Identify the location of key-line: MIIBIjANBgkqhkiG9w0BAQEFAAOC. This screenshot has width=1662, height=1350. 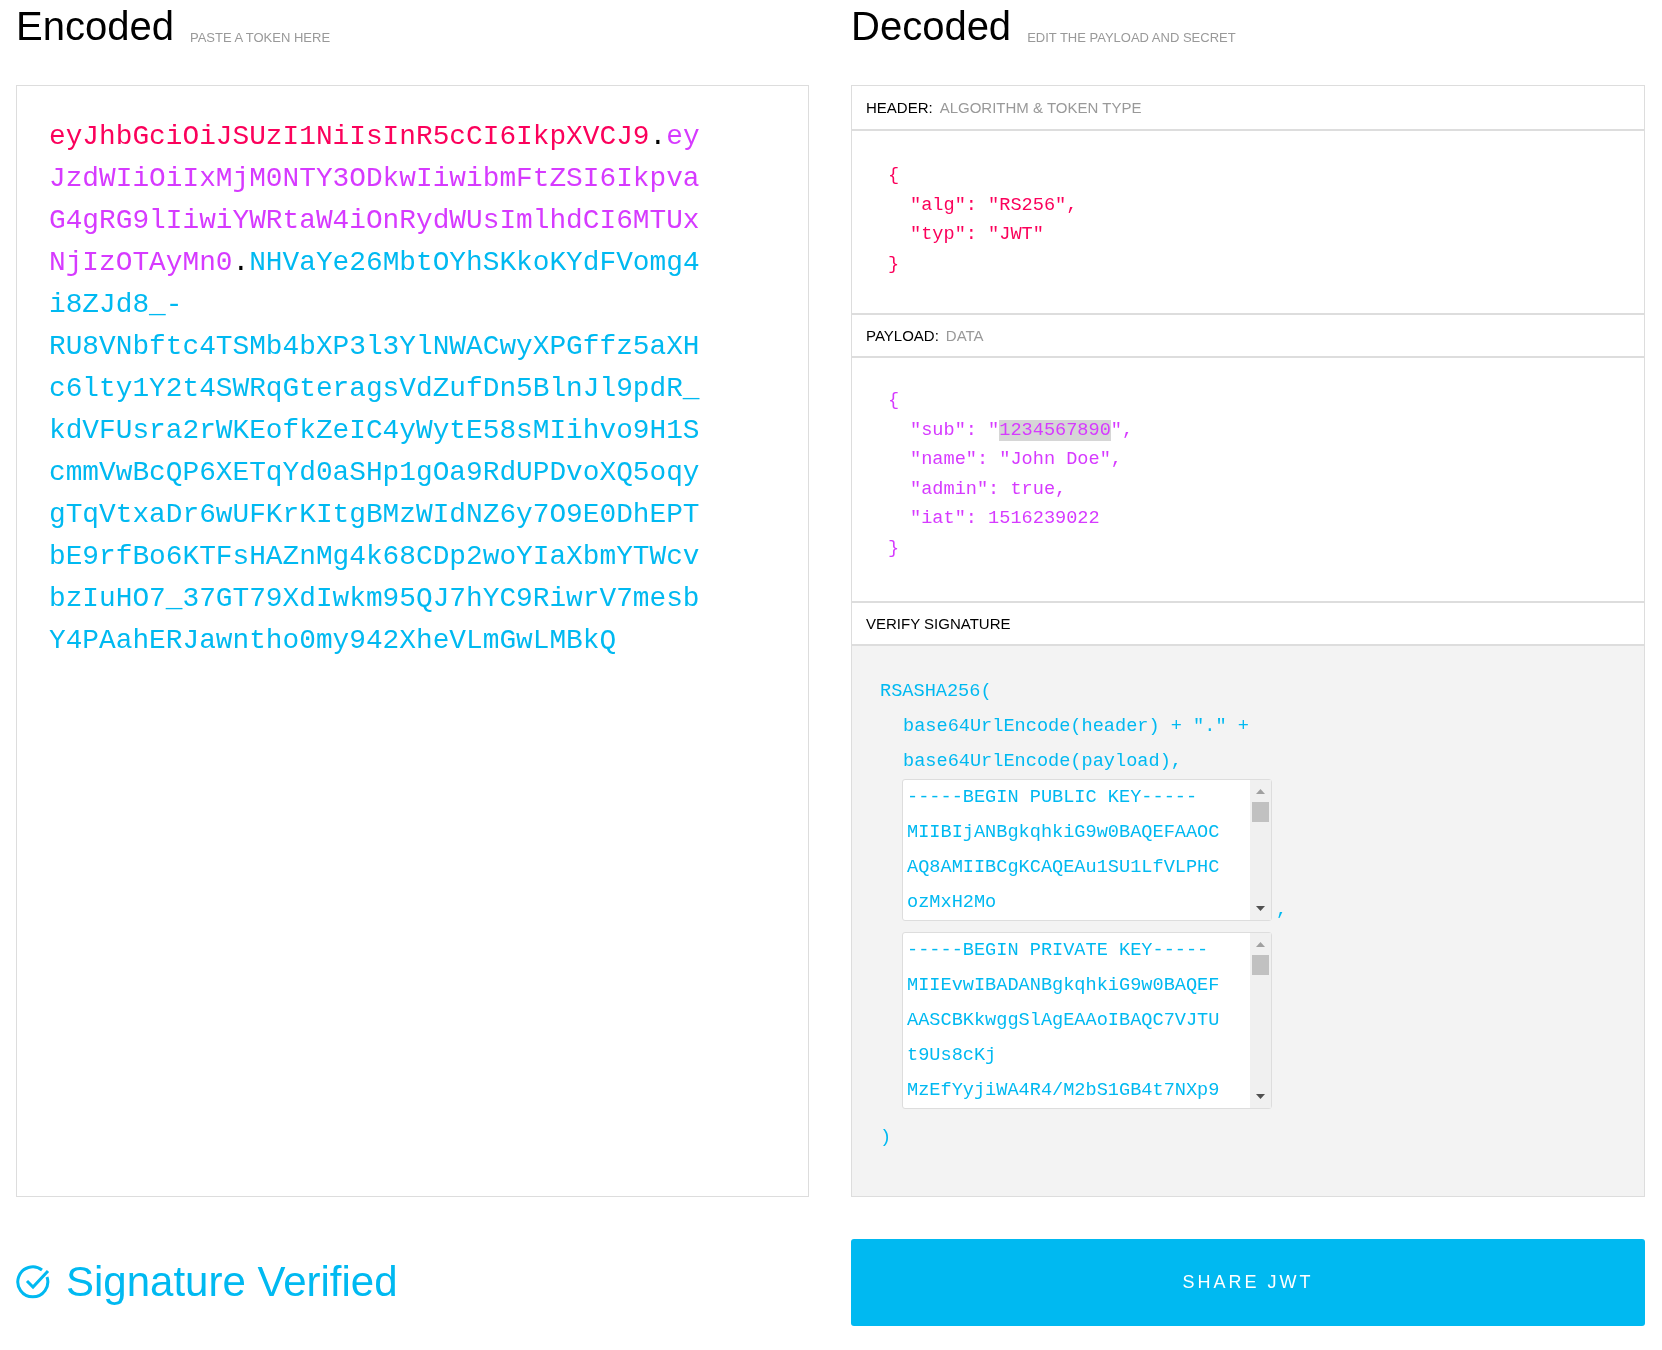
(1063, 833).